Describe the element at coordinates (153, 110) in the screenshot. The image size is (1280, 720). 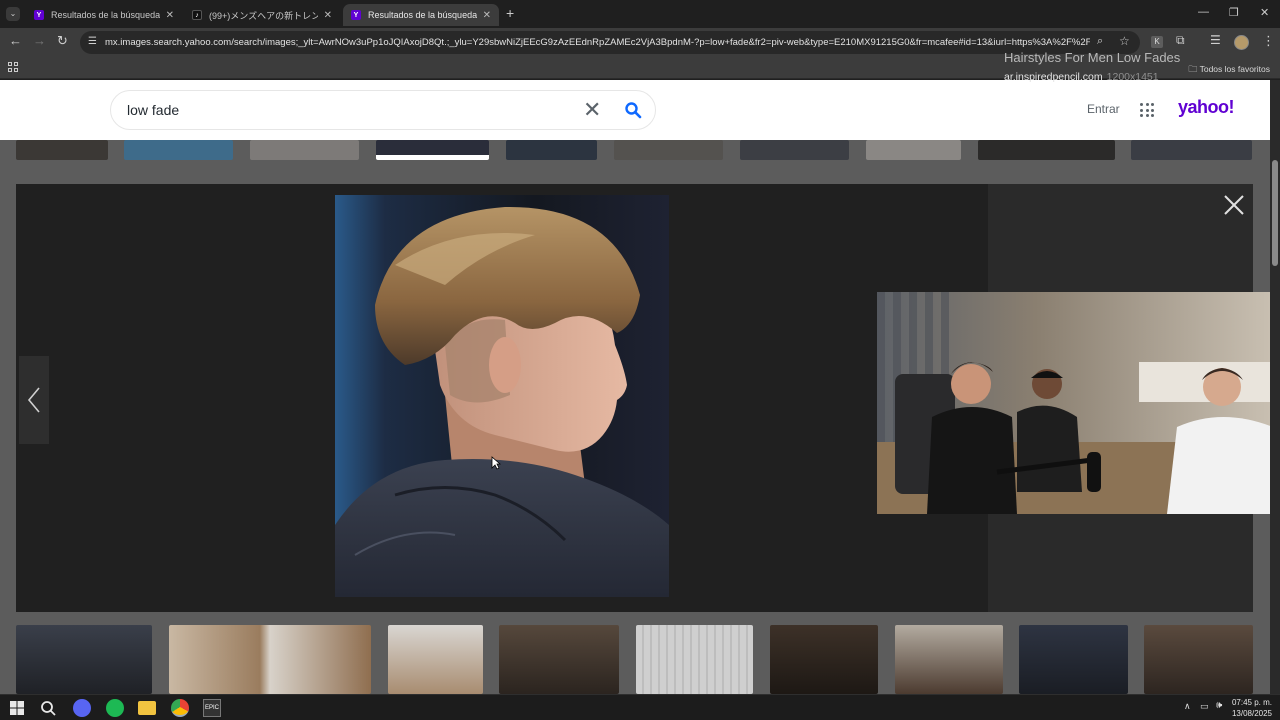
I see `search-input: low fade` at that location.